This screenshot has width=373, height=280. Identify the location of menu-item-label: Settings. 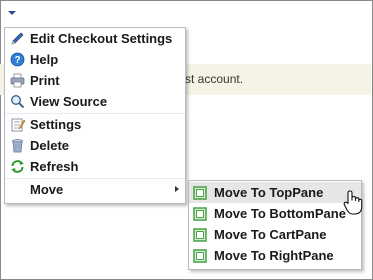
(56, 124).